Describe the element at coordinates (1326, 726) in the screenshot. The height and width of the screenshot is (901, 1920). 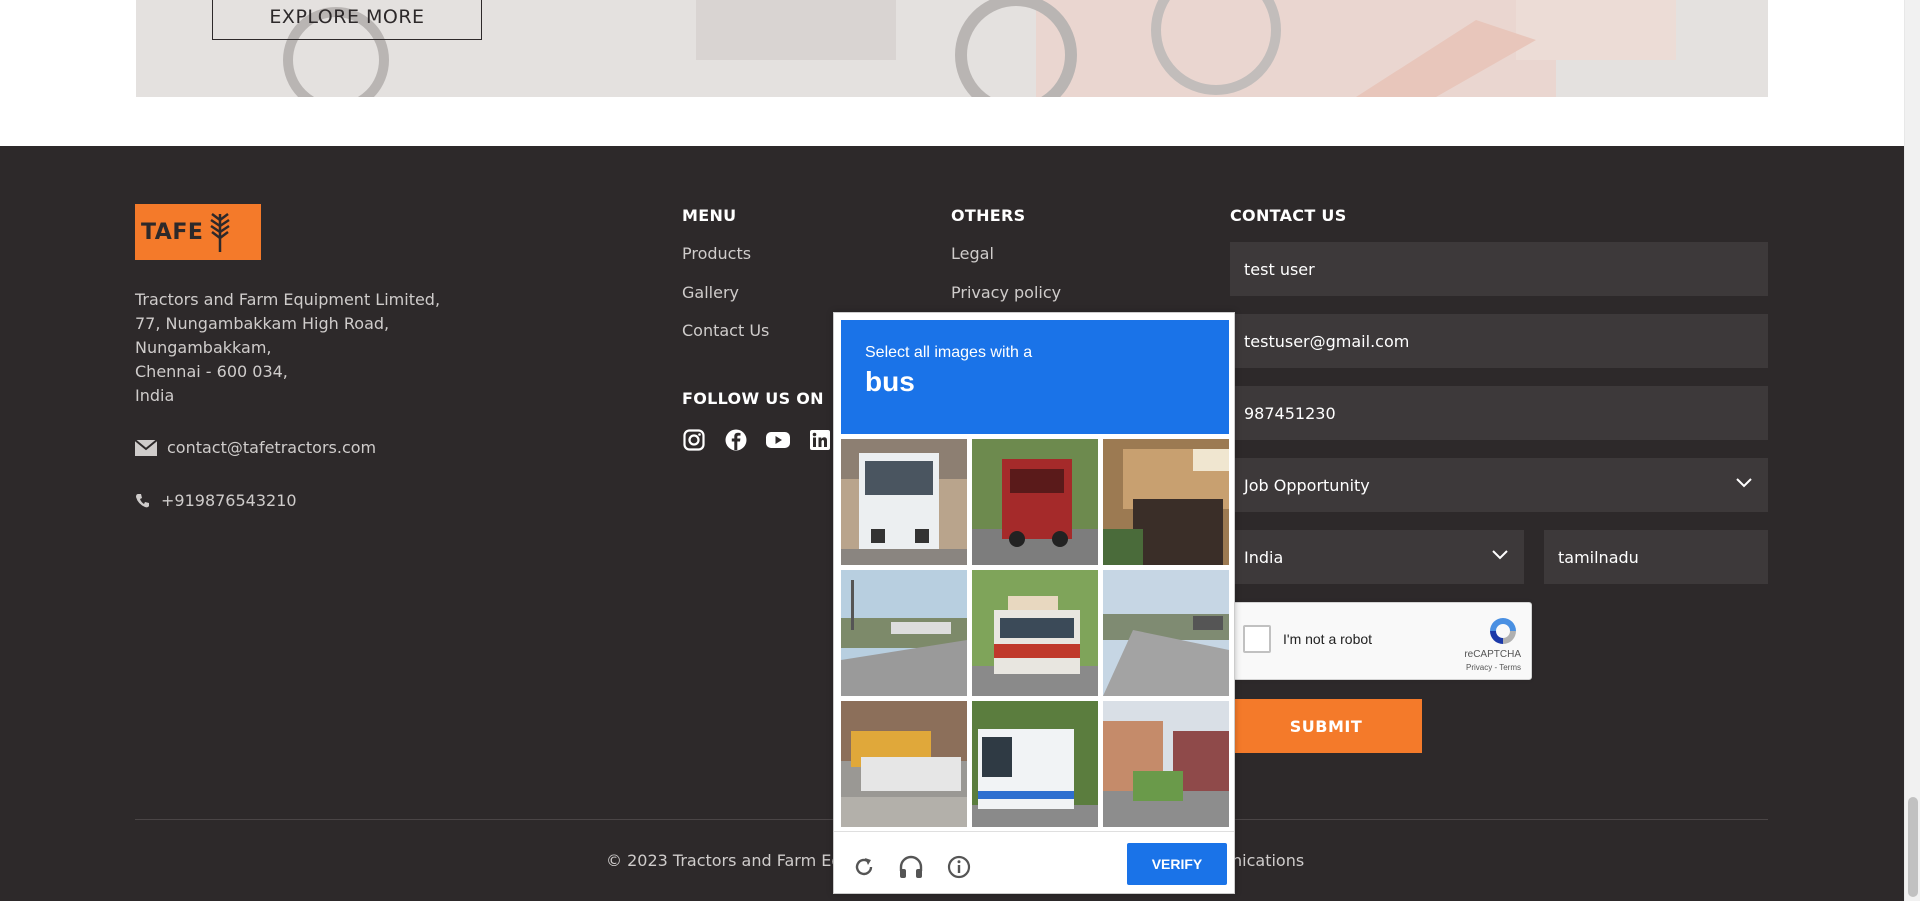
I see `submit-button: SUBMIT` at that location.